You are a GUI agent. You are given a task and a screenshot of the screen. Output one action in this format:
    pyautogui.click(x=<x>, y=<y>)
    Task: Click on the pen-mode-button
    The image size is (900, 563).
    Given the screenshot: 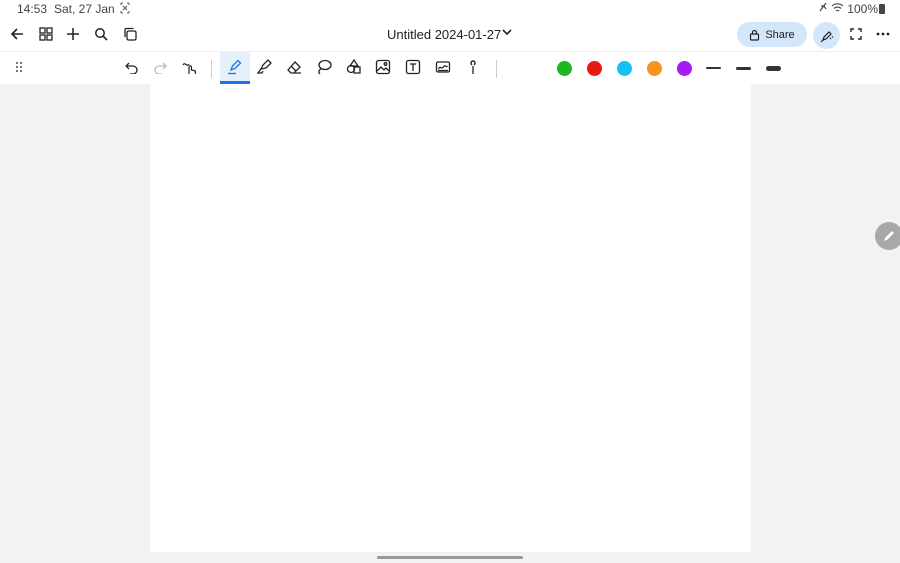 What is the action you would take?
    pyautogui.click(x=826, y=35)
    